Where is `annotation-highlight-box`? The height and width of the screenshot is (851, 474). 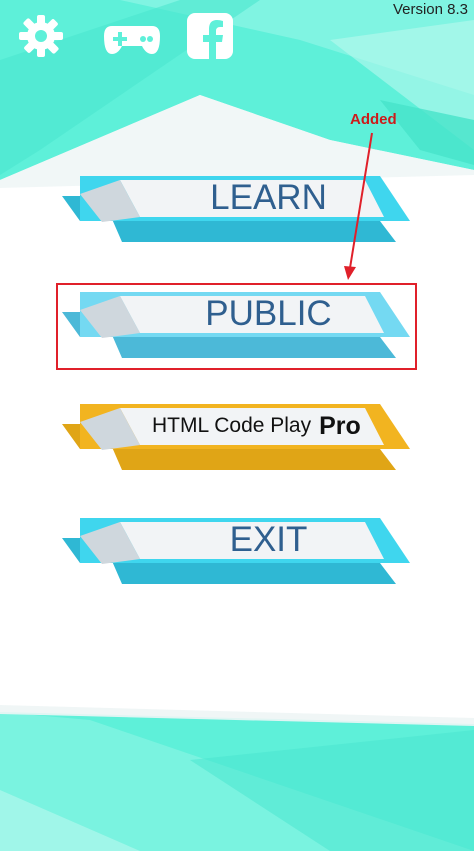 annotation-highlight-box is located at coordinates (236, 326).